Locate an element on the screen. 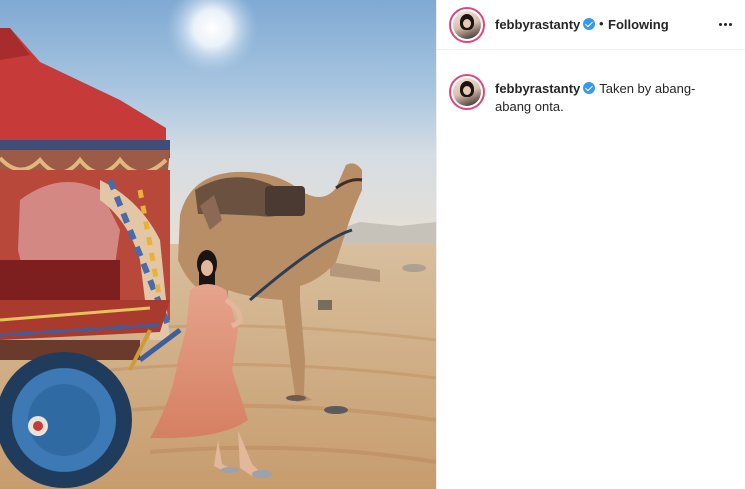 Image resolution: width=745 pixels, height=489 pixels. more-options-icon is located at coordinates (725, 24).